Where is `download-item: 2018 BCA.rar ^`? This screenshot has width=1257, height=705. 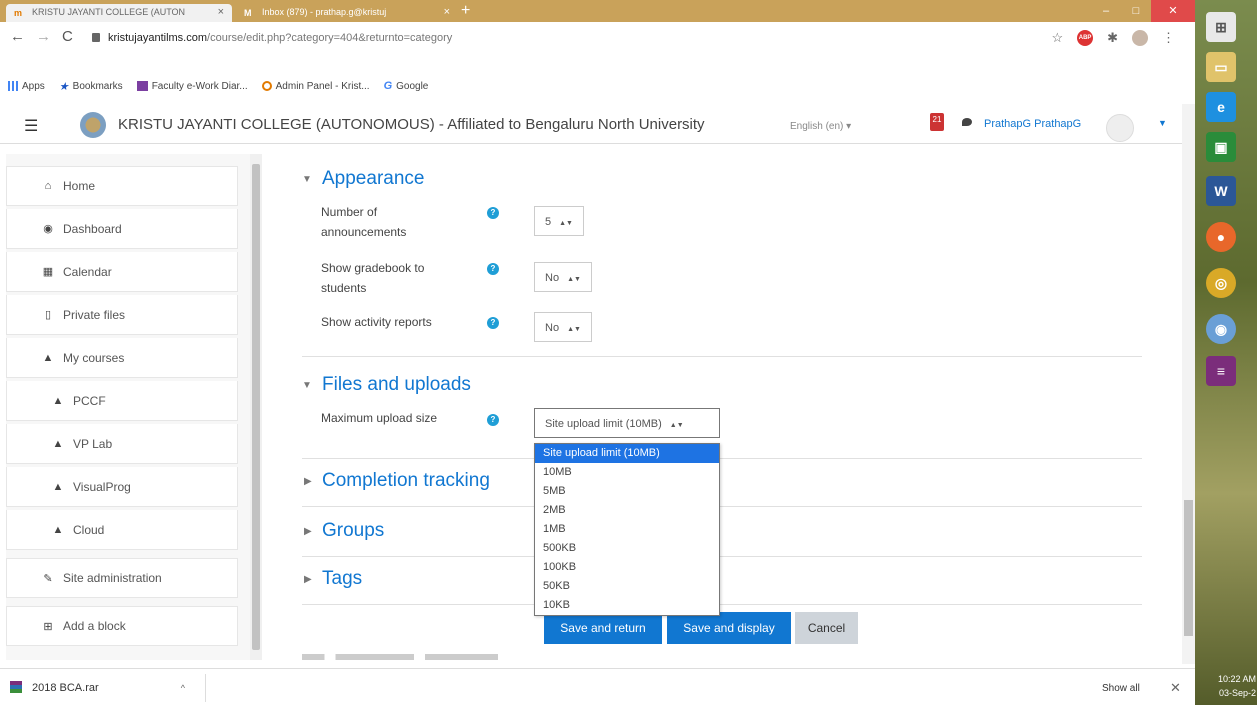
download-item: 2018 BCA.rar ^ is located at coordinates (108, 688).